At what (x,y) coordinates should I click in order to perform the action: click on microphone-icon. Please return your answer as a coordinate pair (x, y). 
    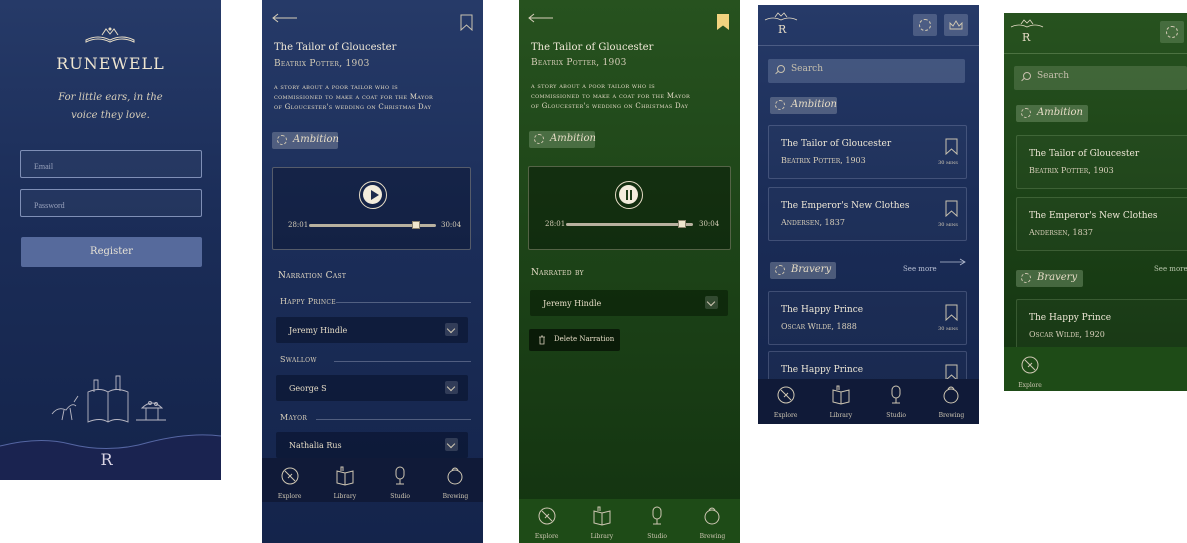
    Looking at the image, I should click on (896, 394).